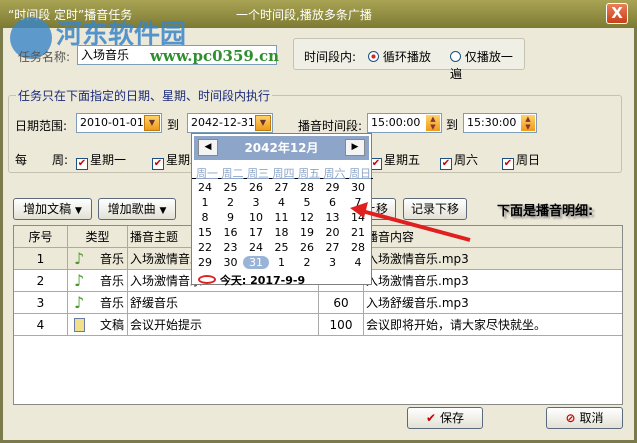  I want to click on calendar-weekday: 周三, so click(258, 173).